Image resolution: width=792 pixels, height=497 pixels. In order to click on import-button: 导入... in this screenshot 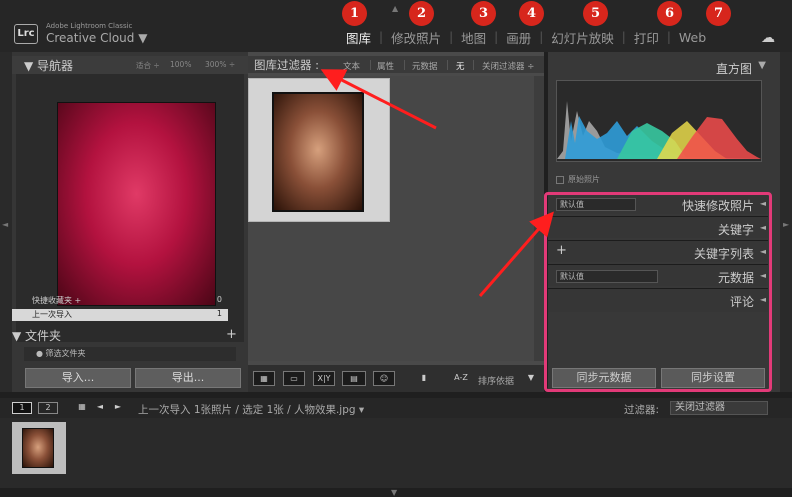, I will do `click(78, 378)`.